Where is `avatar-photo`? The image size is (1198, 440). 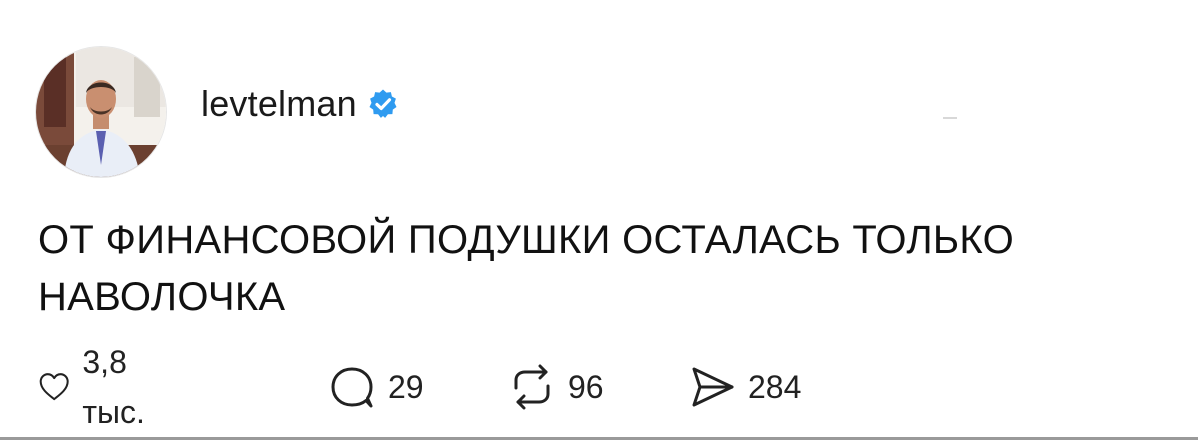 avatar-photo is located at coordinates (101, 112).